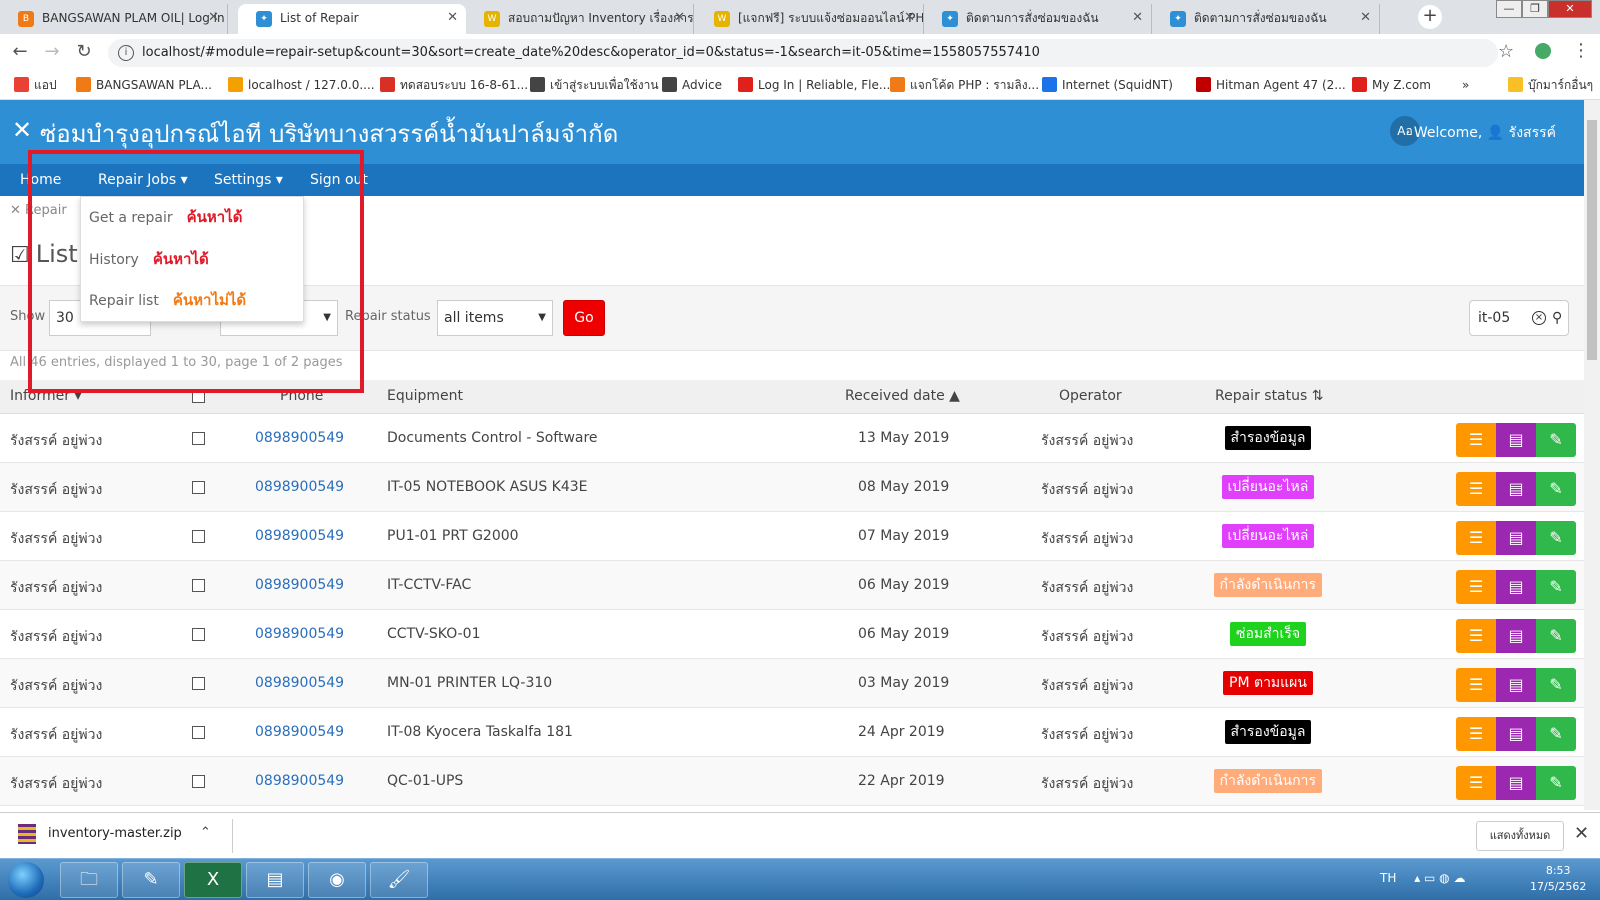 This screenshot has height=900, width=1600. Describe the element at coordinates (1485, 133) in the screenshot. I see `welcome-user: Welcome, 👤 รังสรรค์` at that location.